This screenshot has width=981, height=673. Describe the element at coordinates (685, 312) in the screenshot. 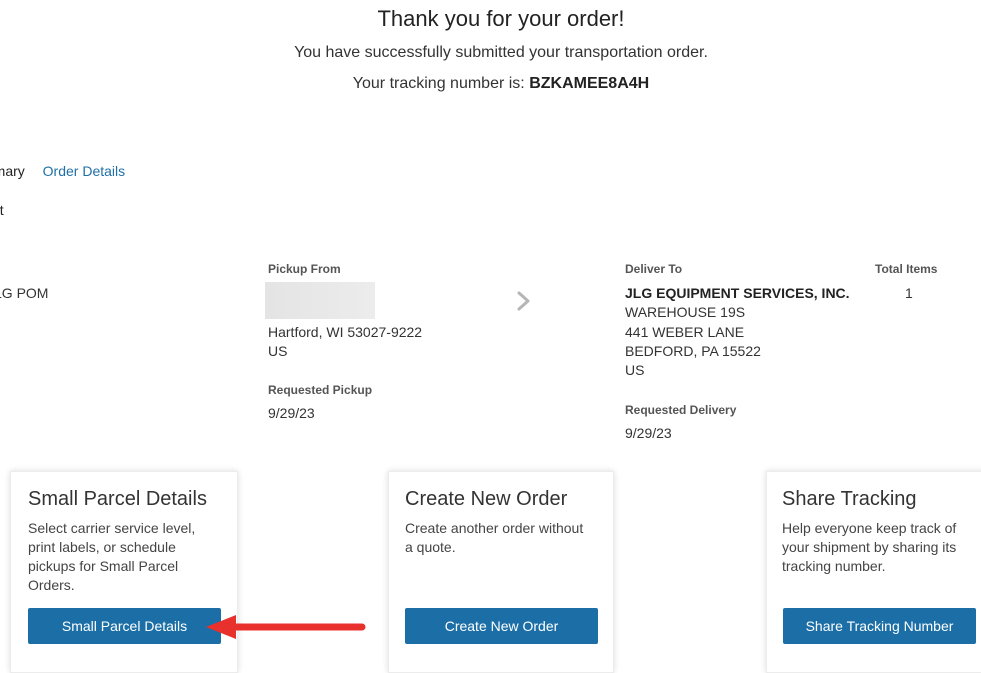

I see `deliver-address-line1: WAREHOUSE 19S` at that location.